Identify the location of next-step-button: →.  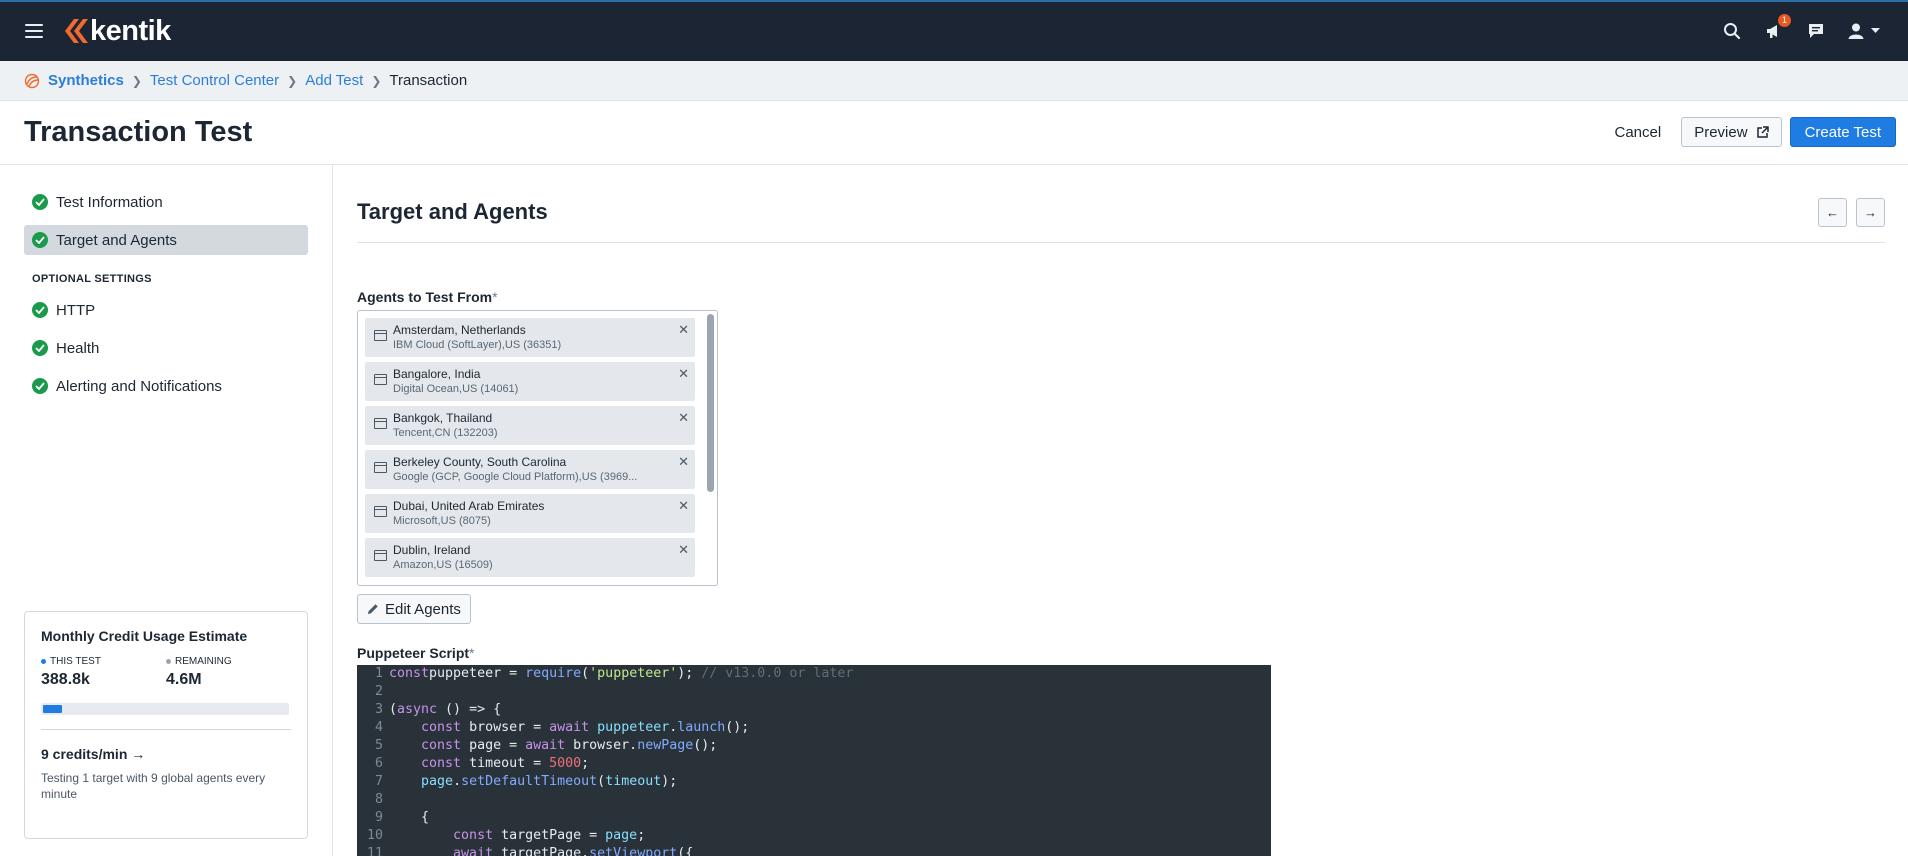
(1870, 212).